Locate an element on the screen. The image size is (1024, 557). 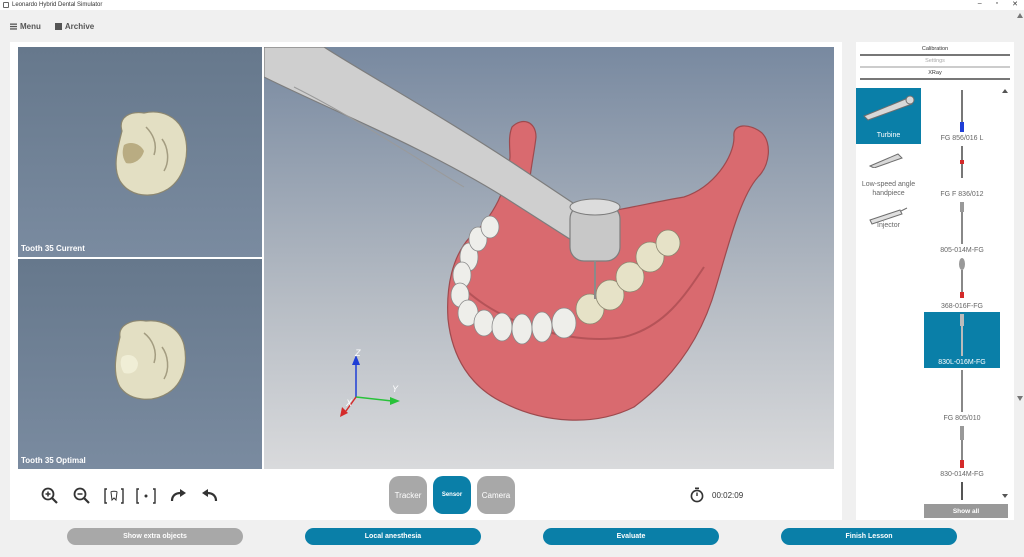
tooth-current-view: Tooth 35 Current is located at coordinates (140, 152).